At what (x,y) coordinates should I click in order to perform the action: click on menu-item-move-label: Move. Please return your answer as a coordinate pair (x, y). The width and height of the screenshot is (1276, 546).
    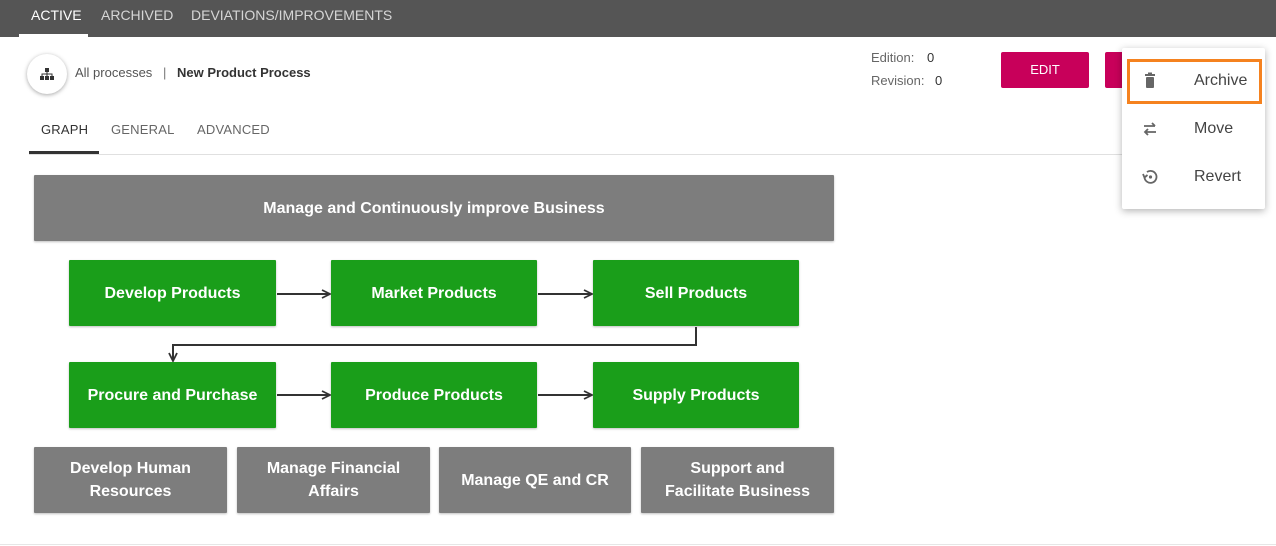
    Looking at the image, I should click on (1214, 128).